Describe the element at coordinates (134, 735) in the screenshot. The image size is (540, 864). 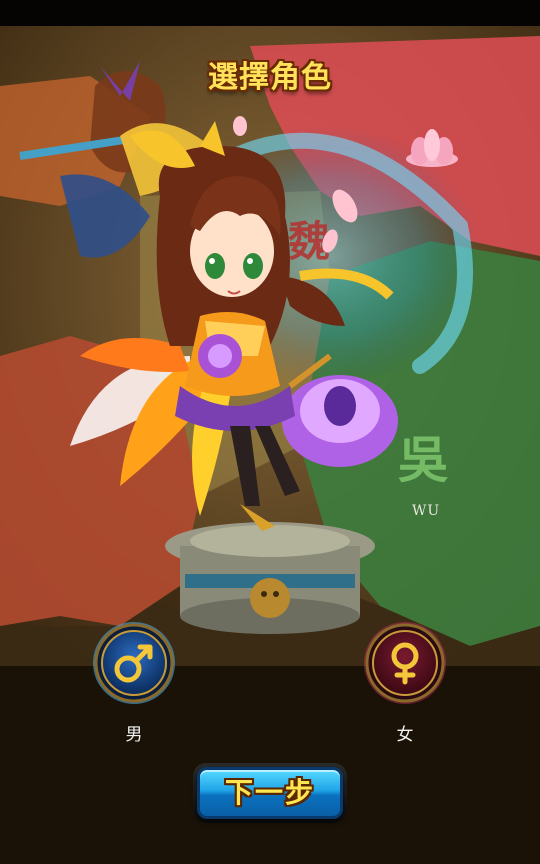
I see `male-label: 男` at that location.